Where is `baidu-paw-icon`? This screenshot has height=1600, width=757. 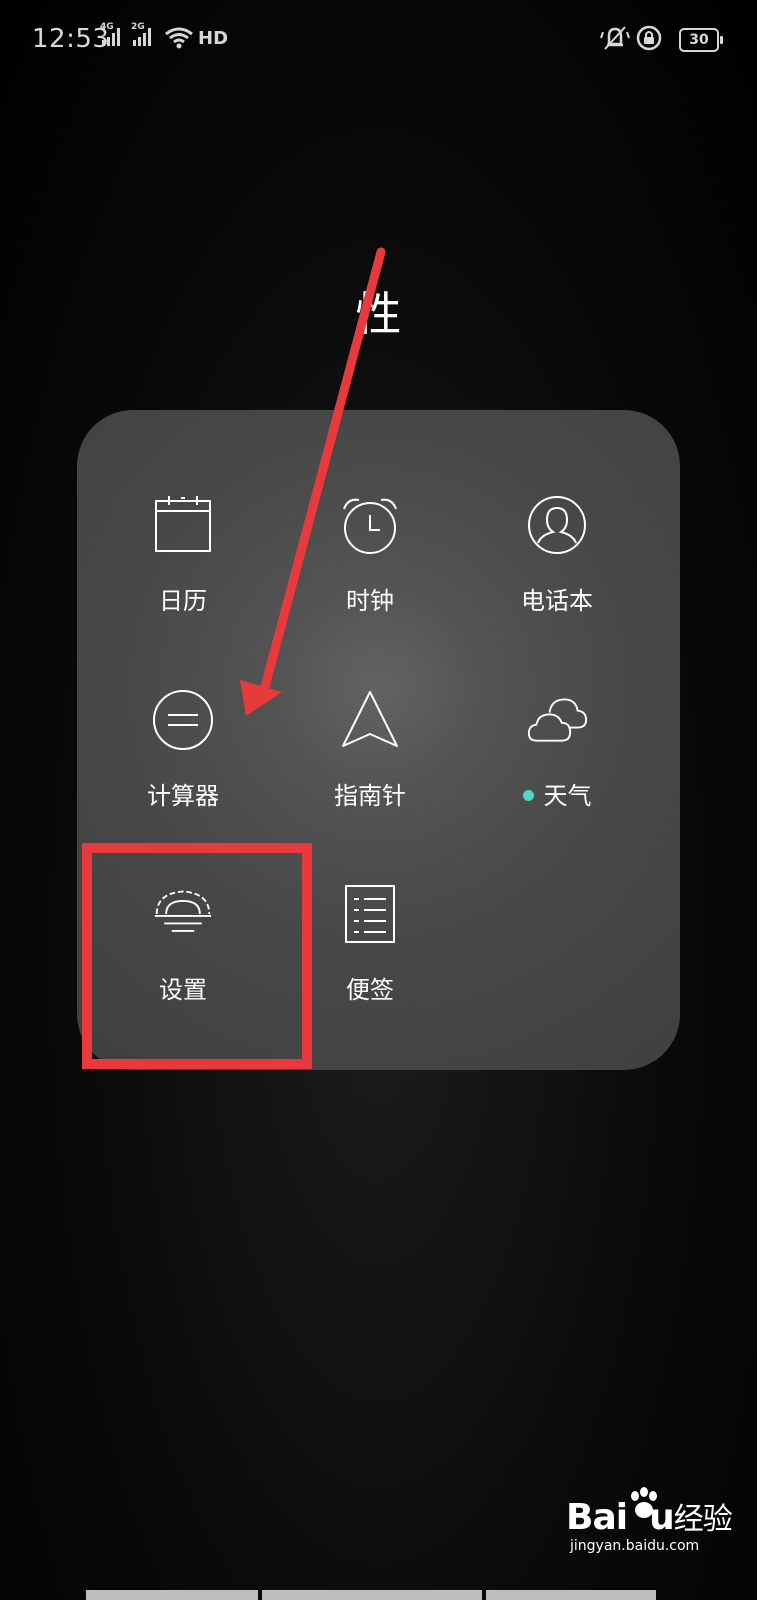
baidu-paw-icon is located at coordinates (644, 1502).